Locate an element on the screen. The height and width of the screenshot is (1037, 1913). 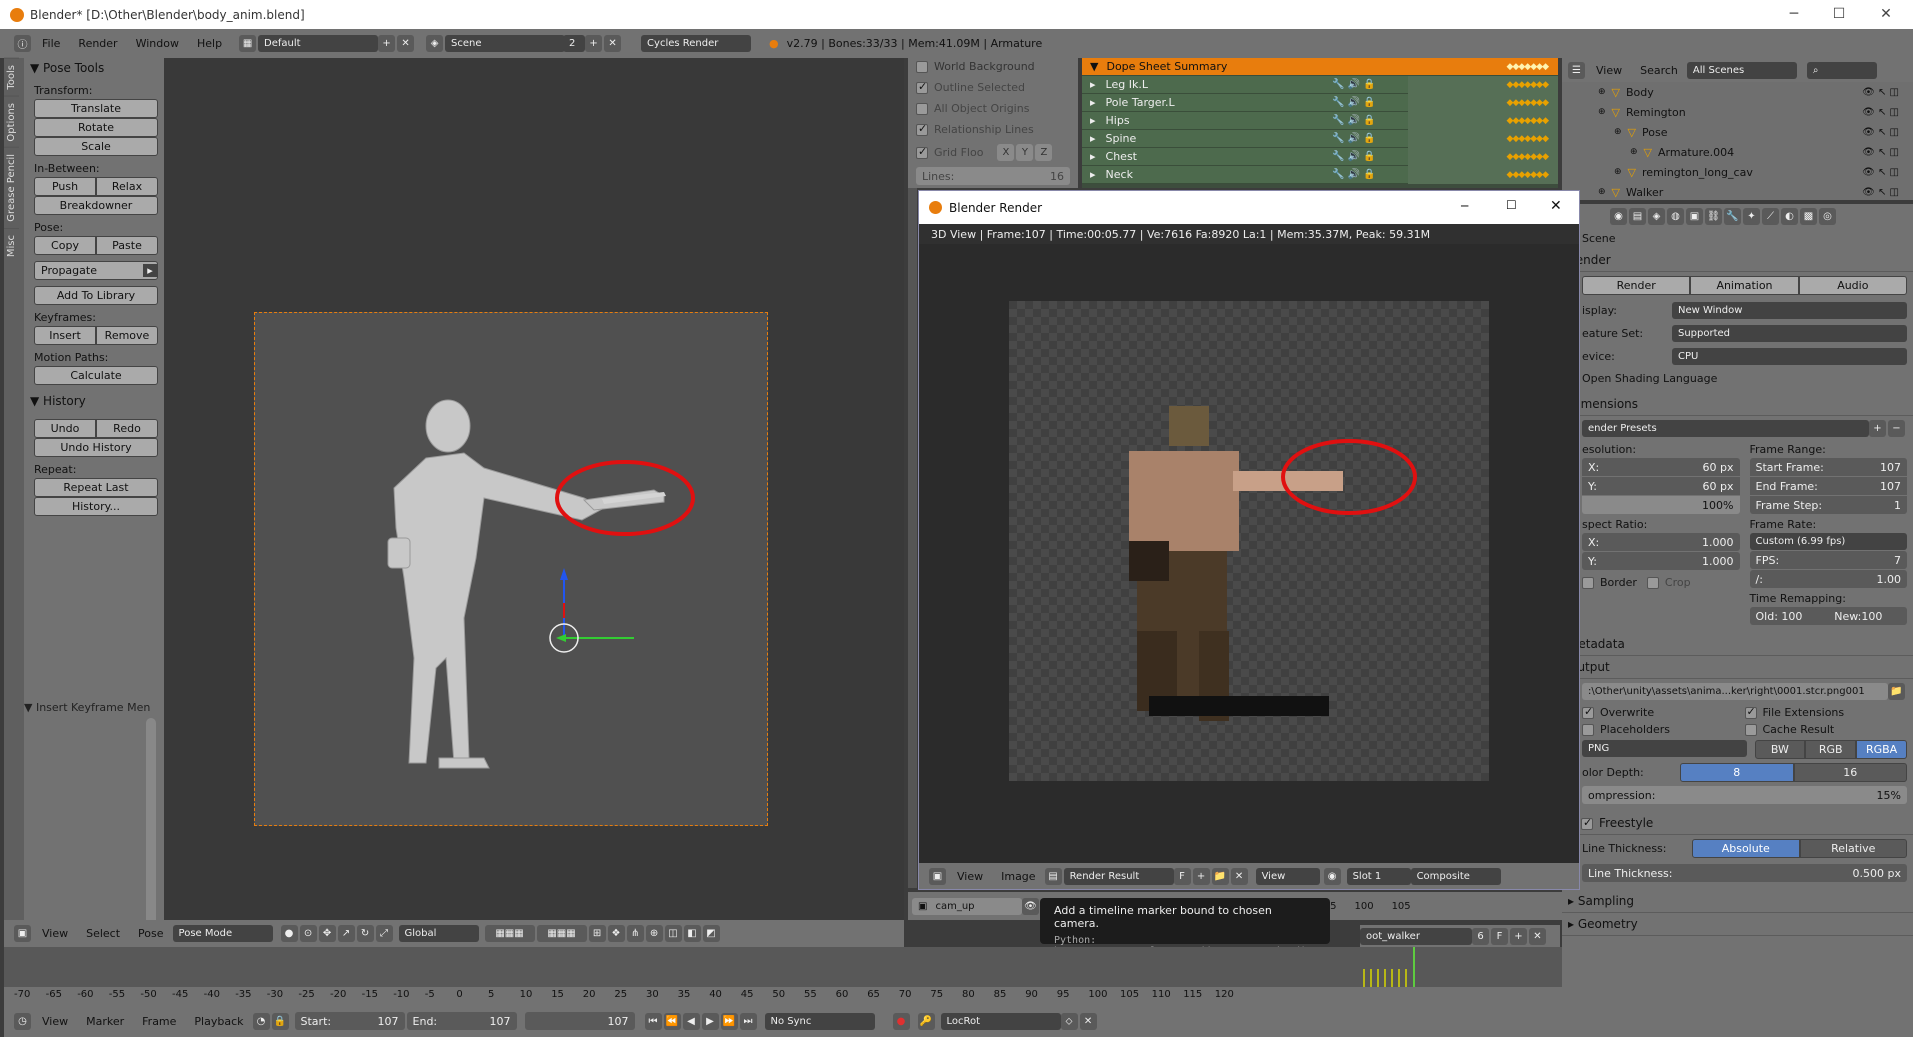
depth-8-button: 8 is located at coordinates (1737, 772).